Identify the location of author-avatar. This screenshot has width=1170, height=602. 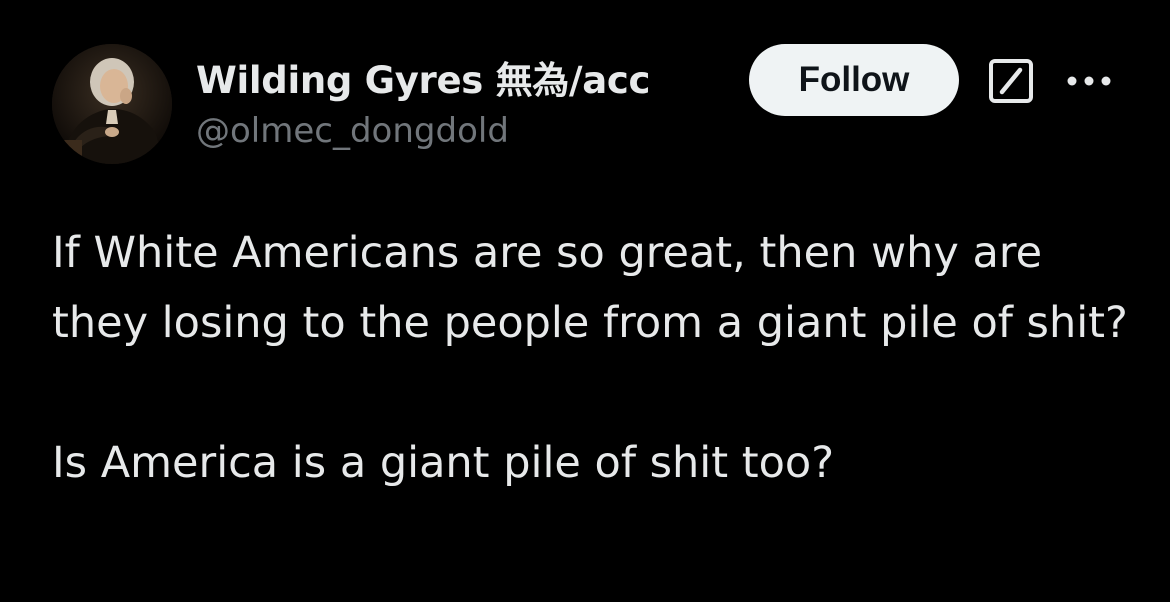
(112, 104).